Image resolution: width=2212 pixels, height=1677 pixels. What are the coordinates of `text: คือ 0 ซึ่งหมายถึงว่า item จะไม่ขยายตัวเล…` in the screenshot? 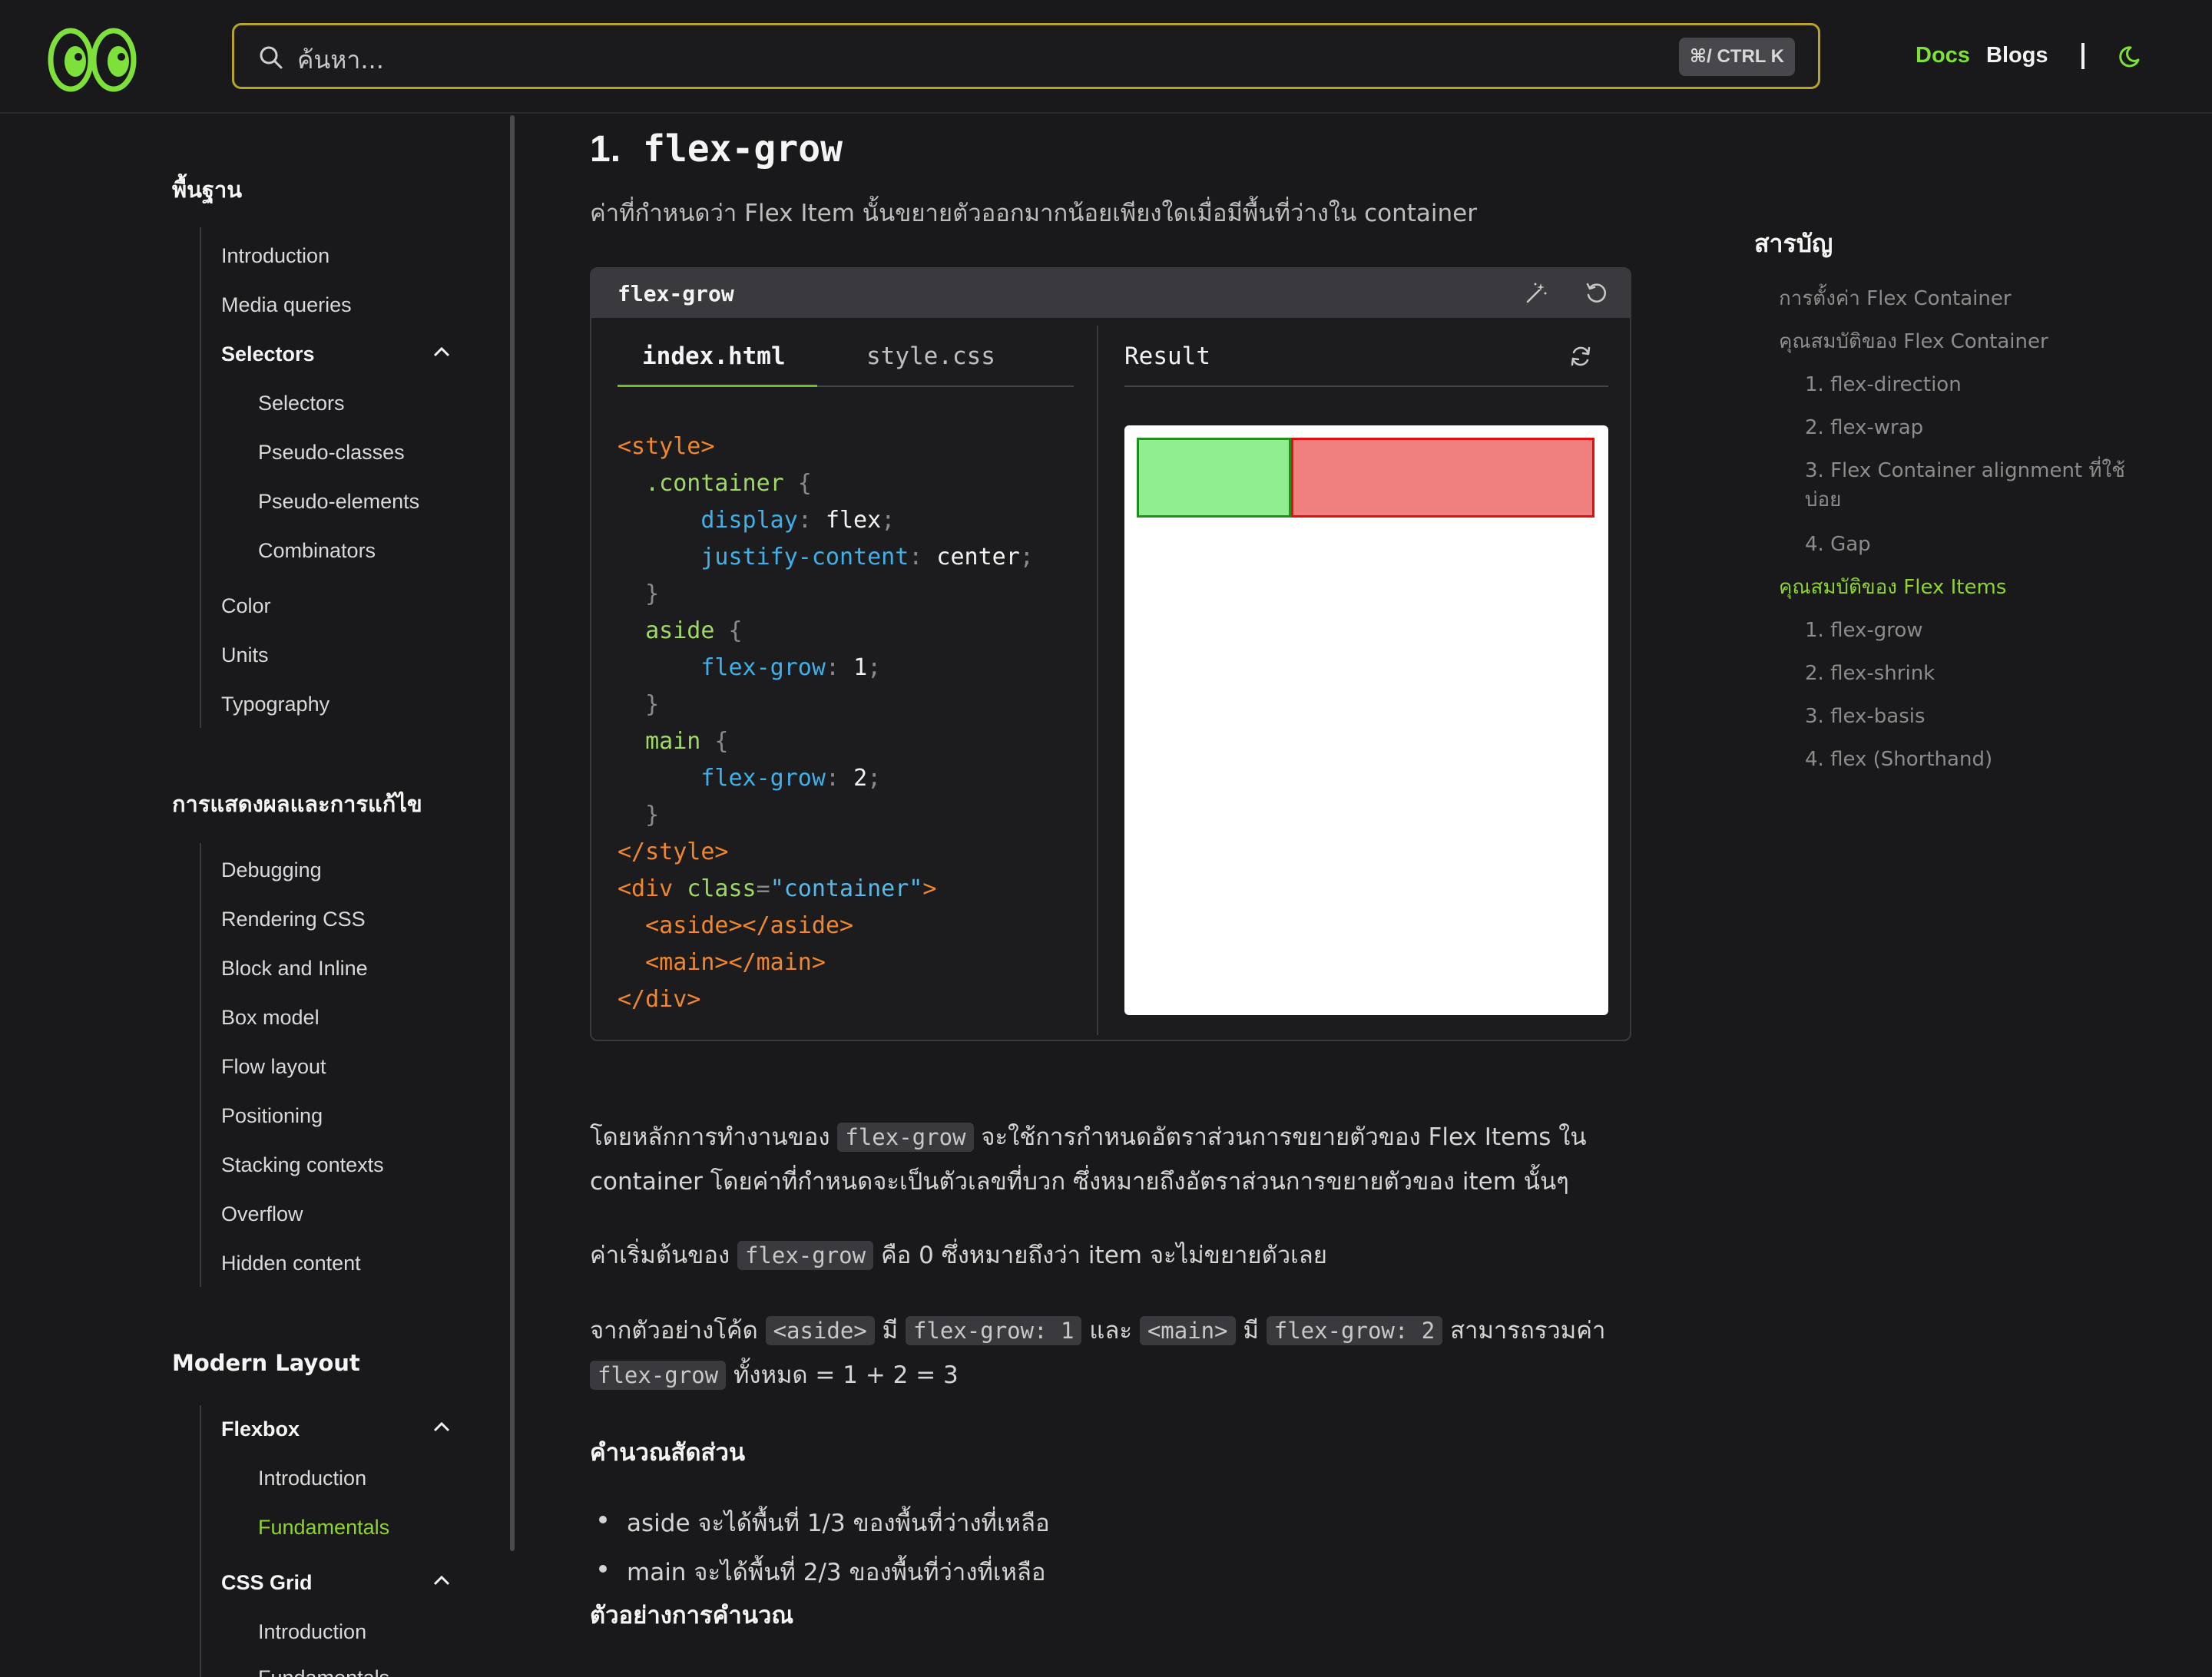 It's located at (1100, 1256).